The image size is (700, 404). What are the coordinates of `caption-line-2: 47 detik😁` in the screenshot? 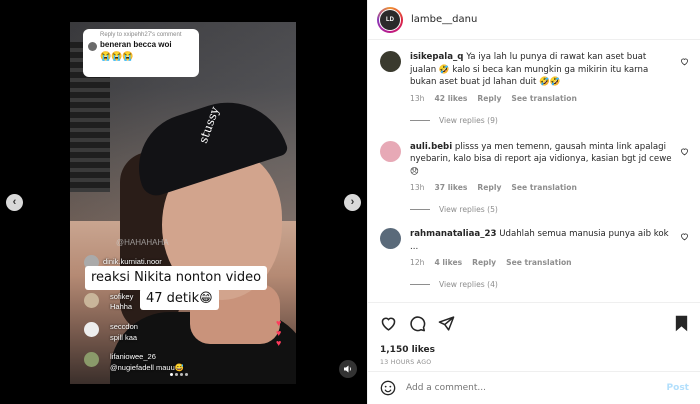 It's located at (179, 299).